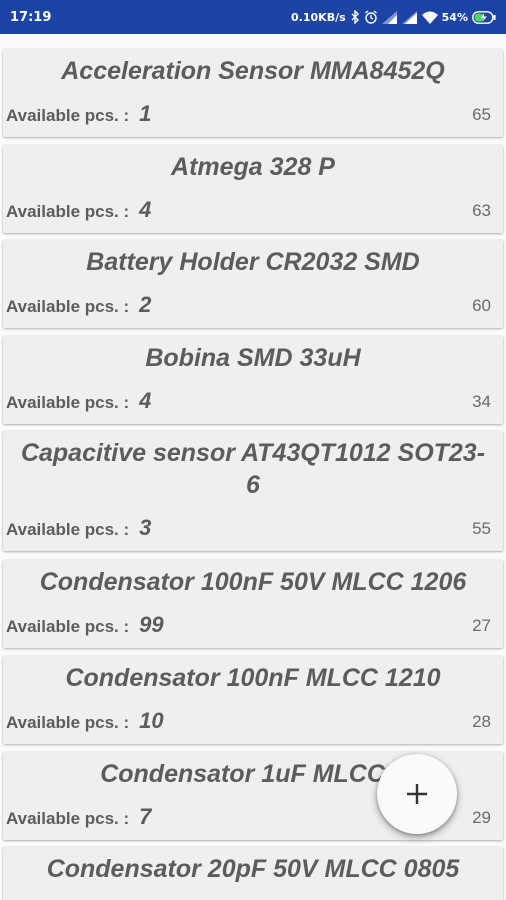 Image resolution: width=506 pixels, height=900 pixels. I want to click on bluetooth-icon, so click(355, 17).